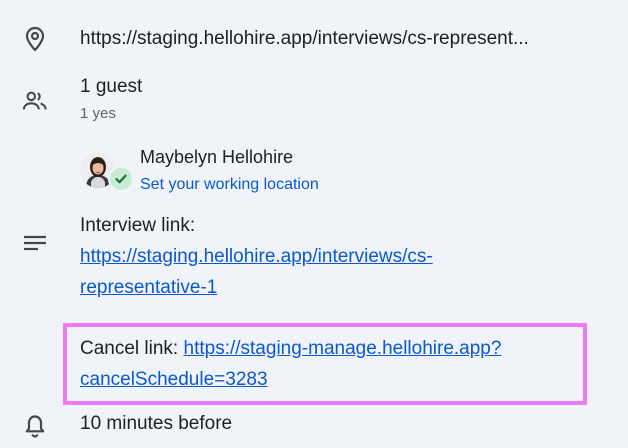 The image size is (628, 448). What do you see at coordinates (174, 380) in the screenshot?
I see `cancel-link-line2: cancelSchedule=3283` at bounding box center [174, 380].